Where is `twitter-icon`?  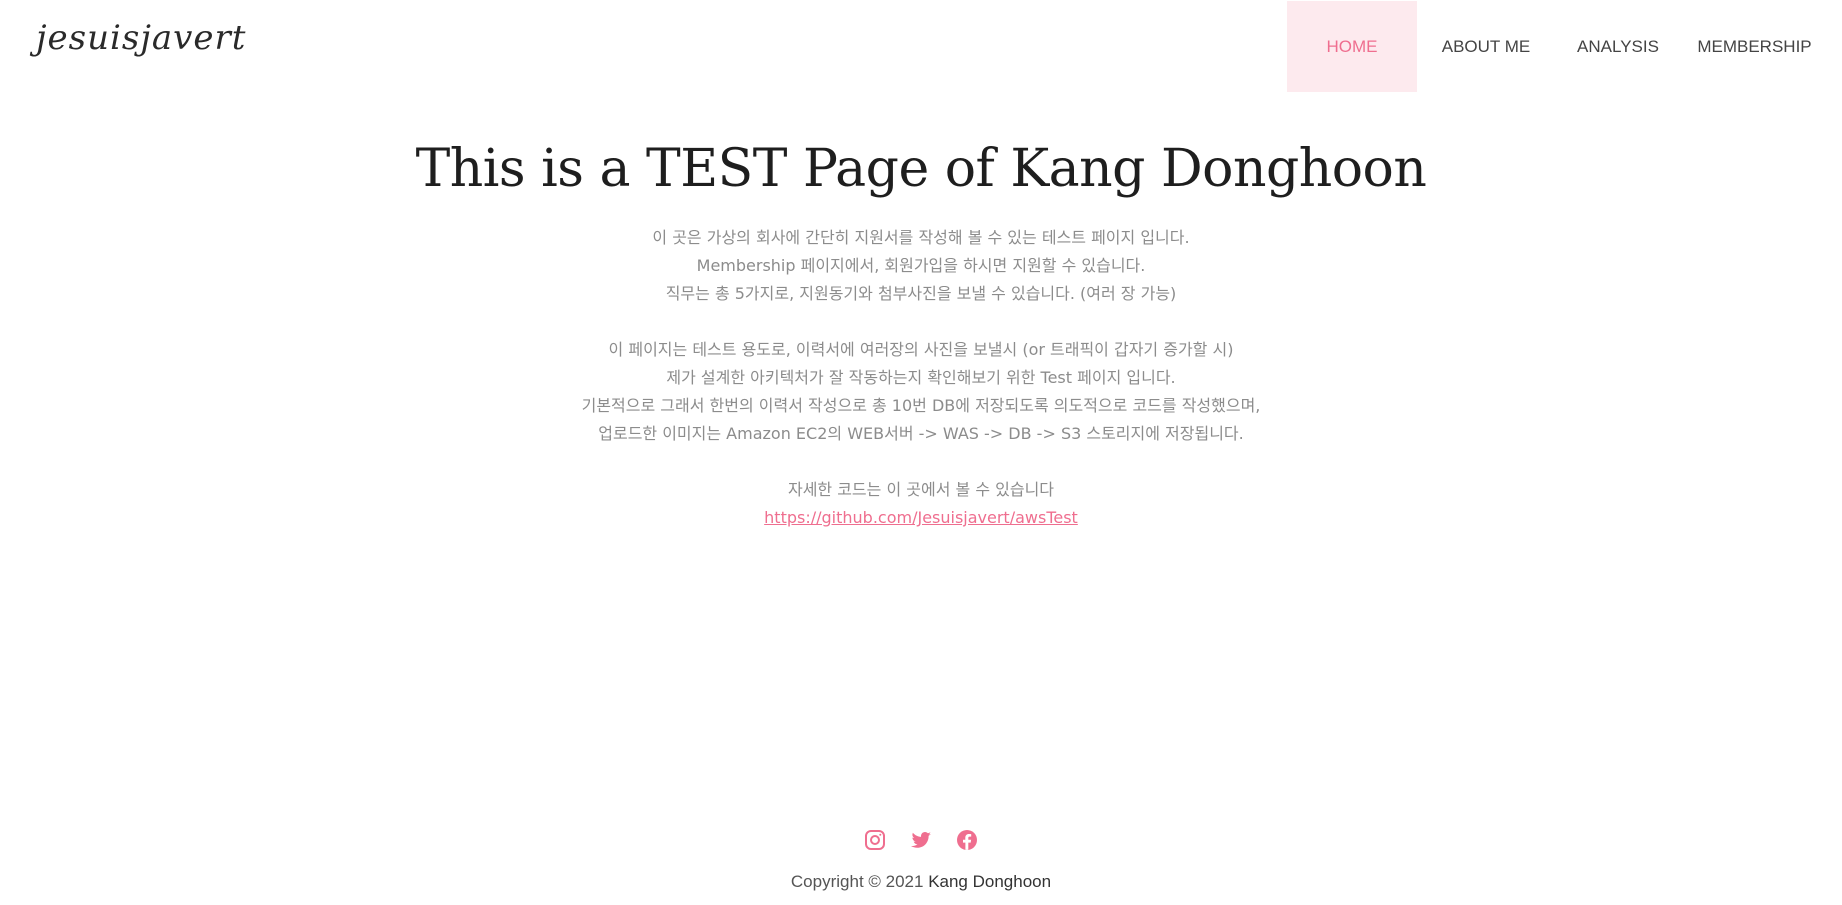 twitter-icon is located at coordinates (921, 840).